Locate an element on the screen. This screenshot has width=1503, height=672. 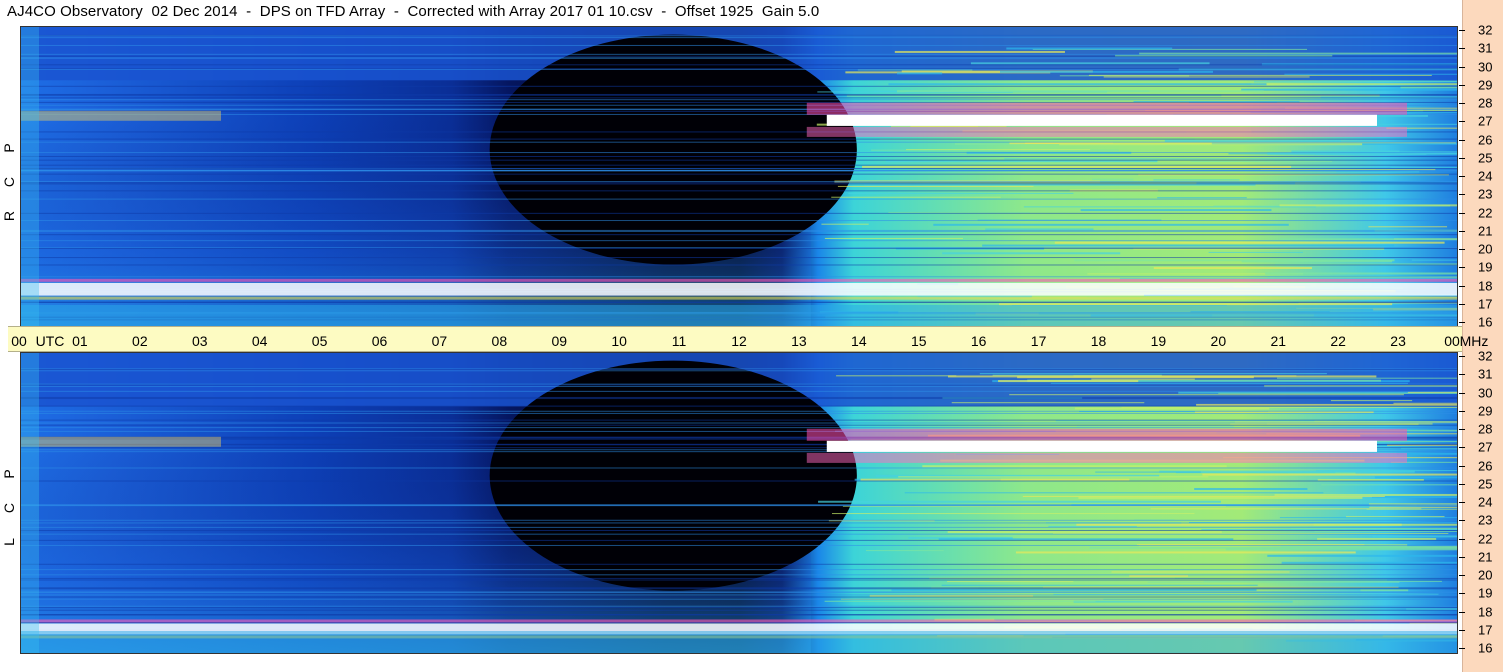
utc-tick-label: 06 is located at coordinates (379, 341).